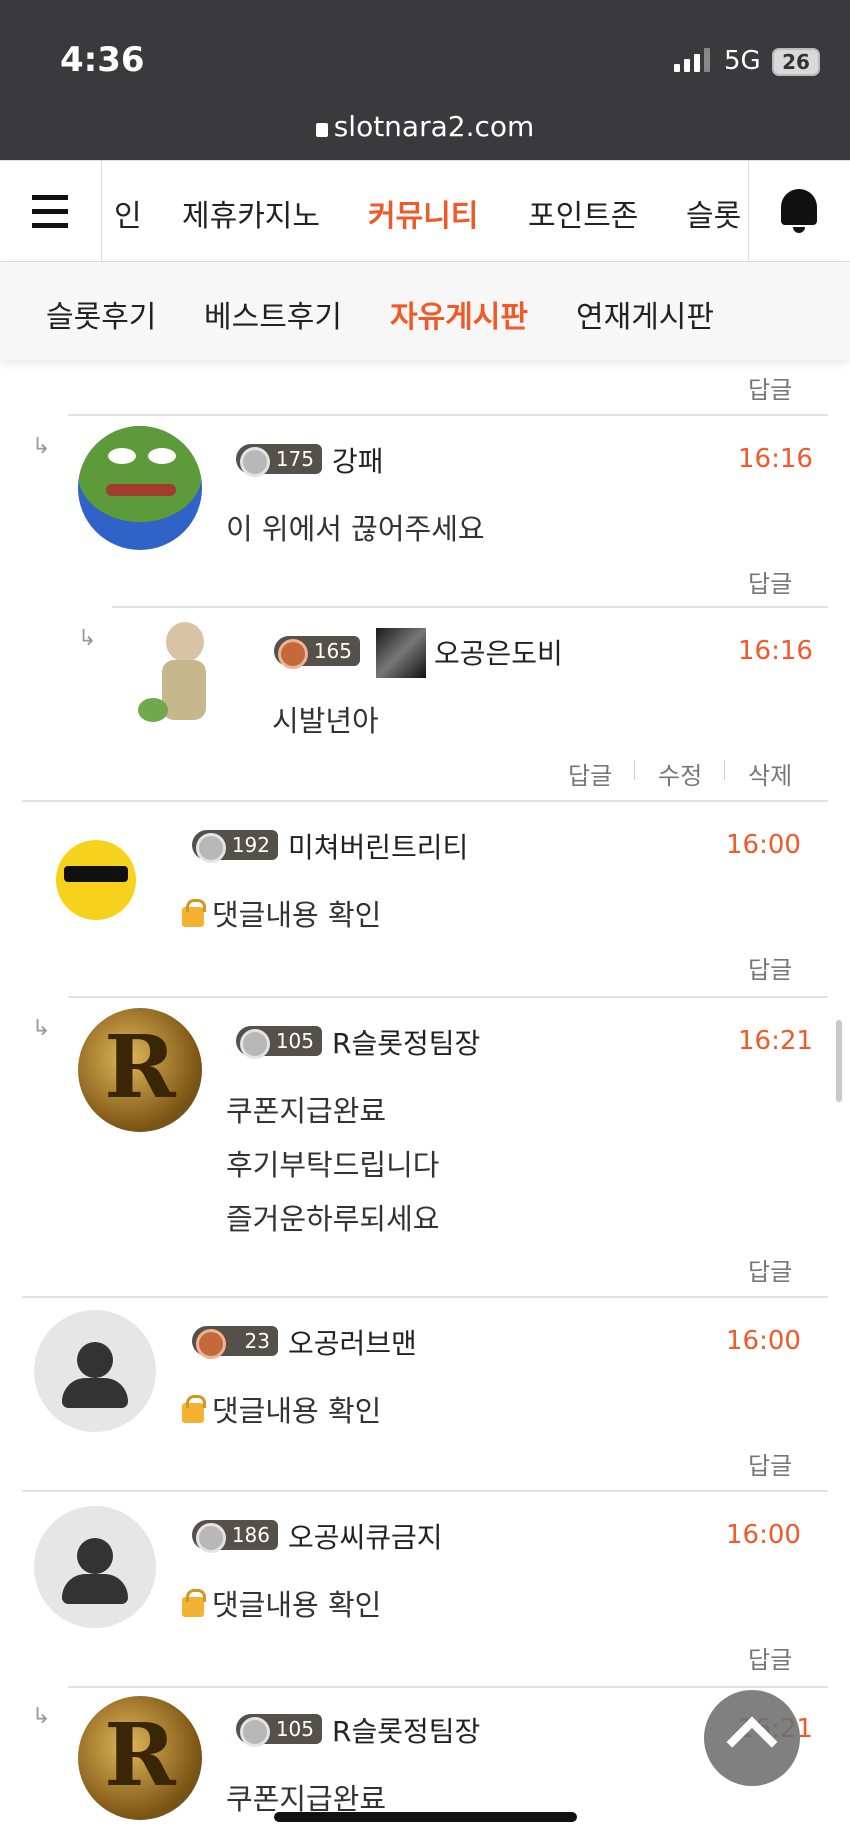  I want to click on tab-serial-board: 연재게시판, so click(645, 314).